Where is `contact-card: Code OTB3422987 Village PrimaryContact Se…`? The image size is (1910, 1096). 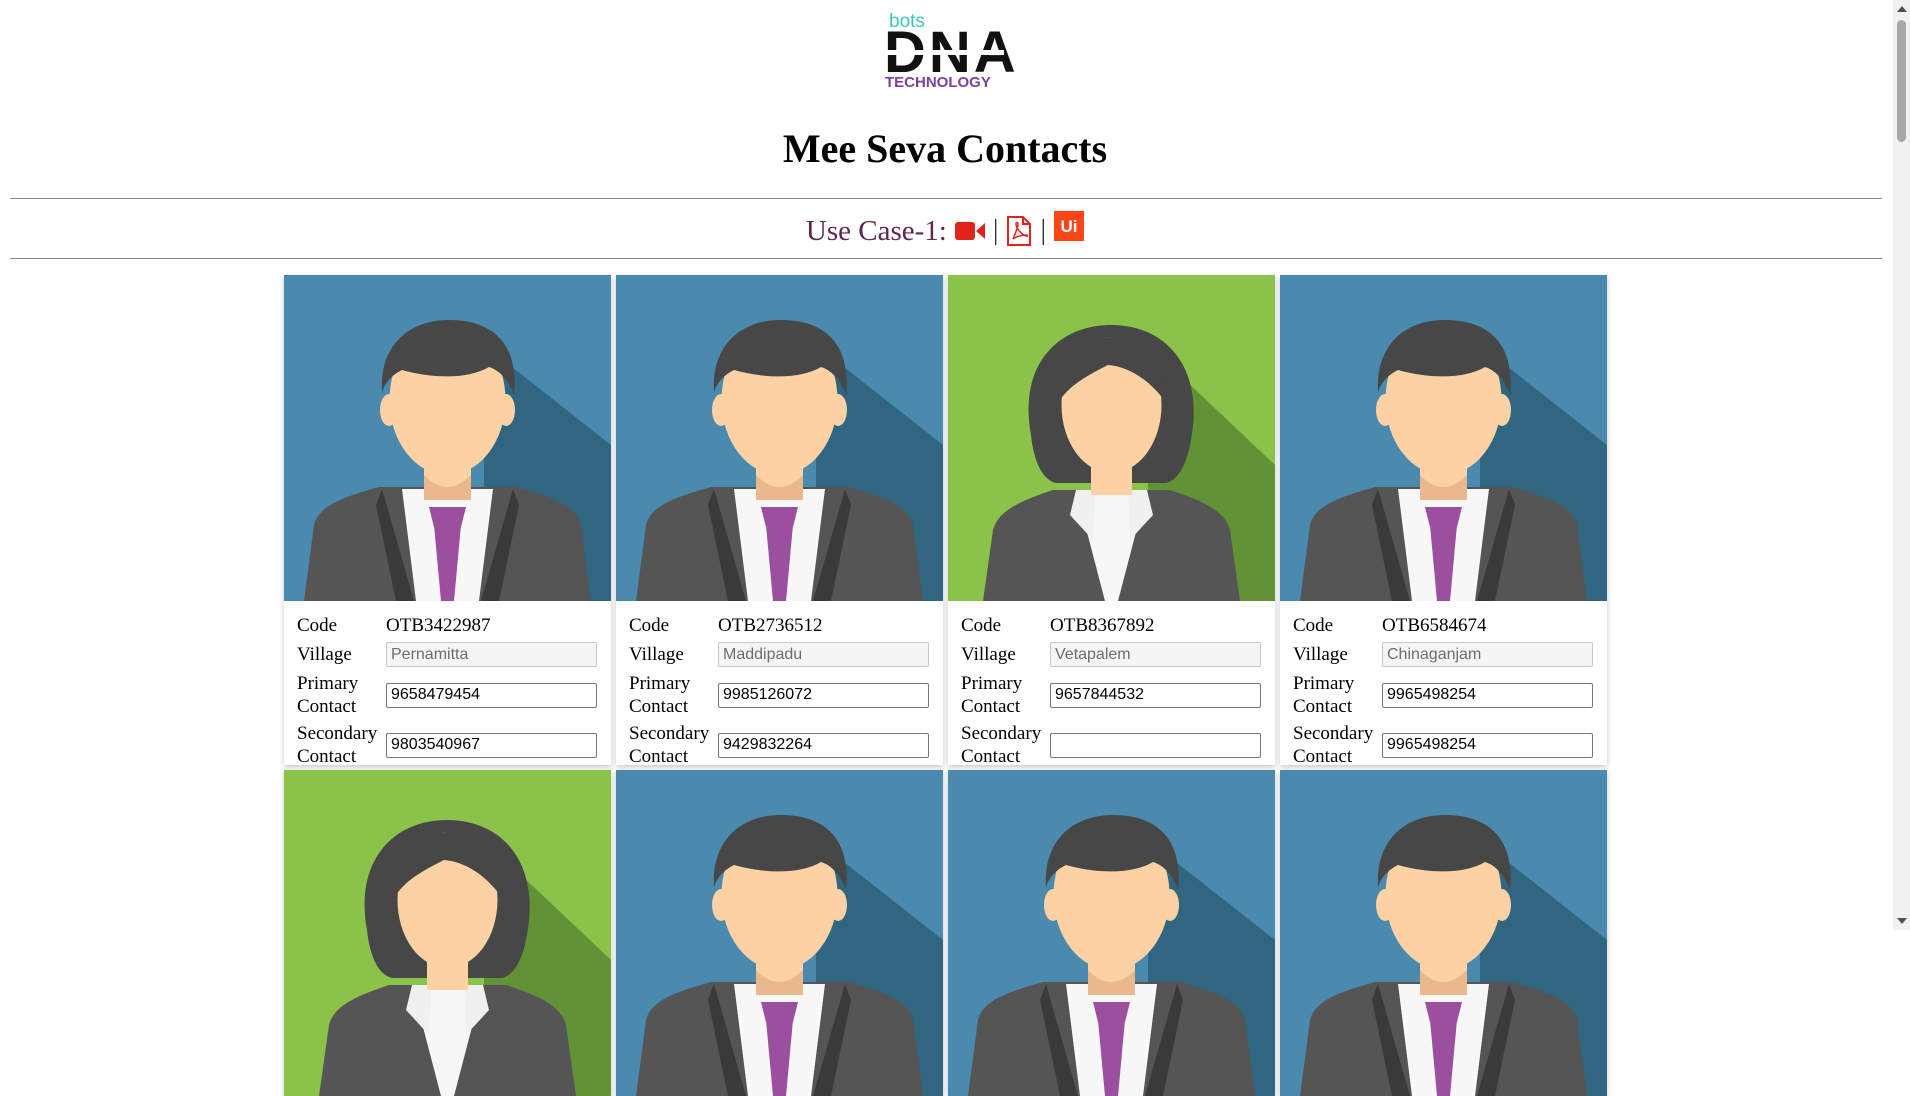 contact-card: Code OTB3422987 Village PrimaryContact Se… is located at coordinates (447, 521).